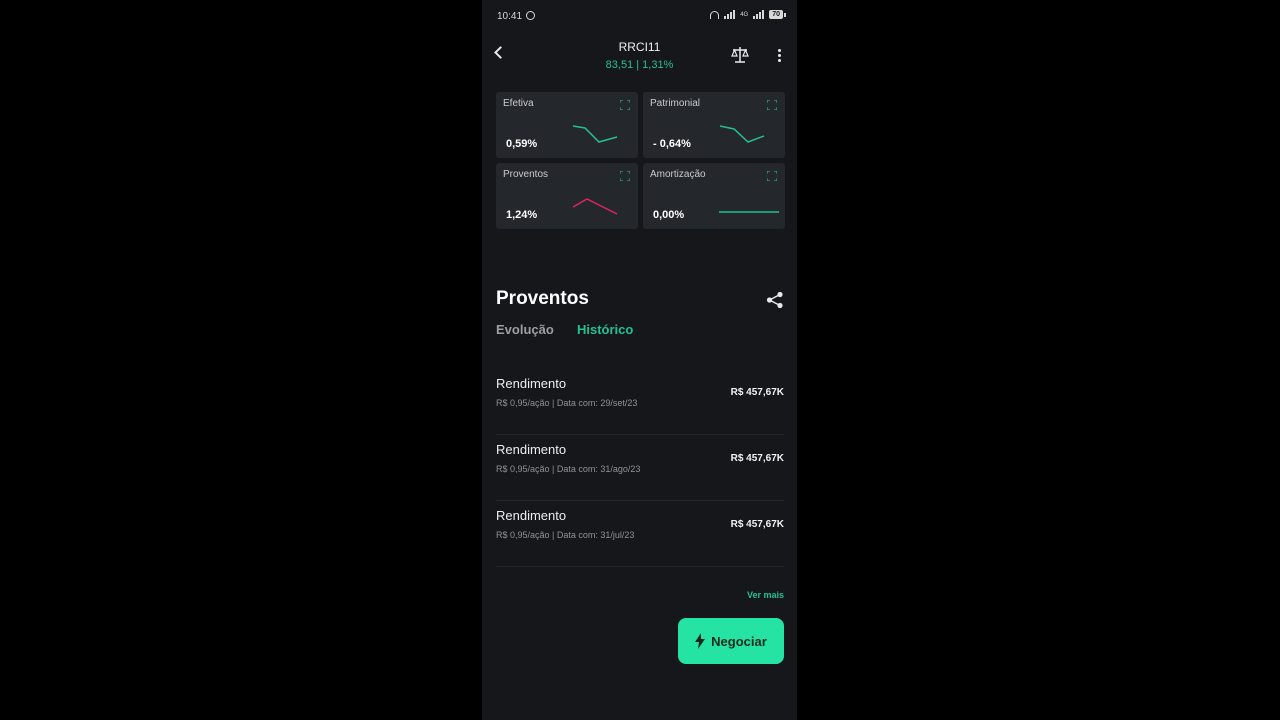  I want to click on card-amortizacao: Amortização 0,00%, so click(714, 196).